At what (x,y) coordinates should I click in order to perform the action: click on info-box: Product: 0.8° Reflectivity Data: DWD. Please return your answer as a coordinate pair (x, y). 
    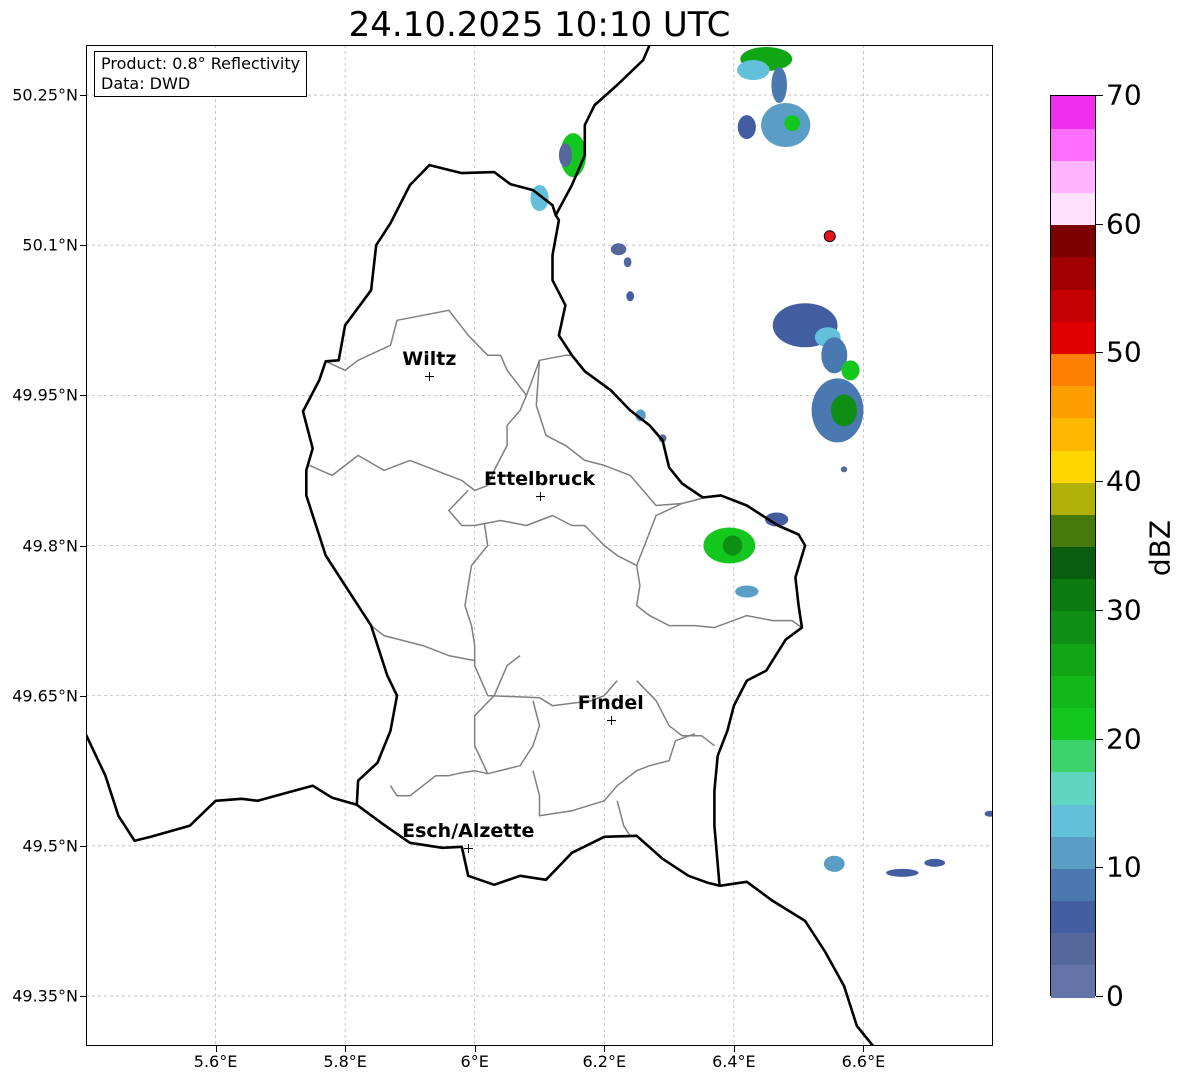
    Looking at the image, I should click on (201, 74).